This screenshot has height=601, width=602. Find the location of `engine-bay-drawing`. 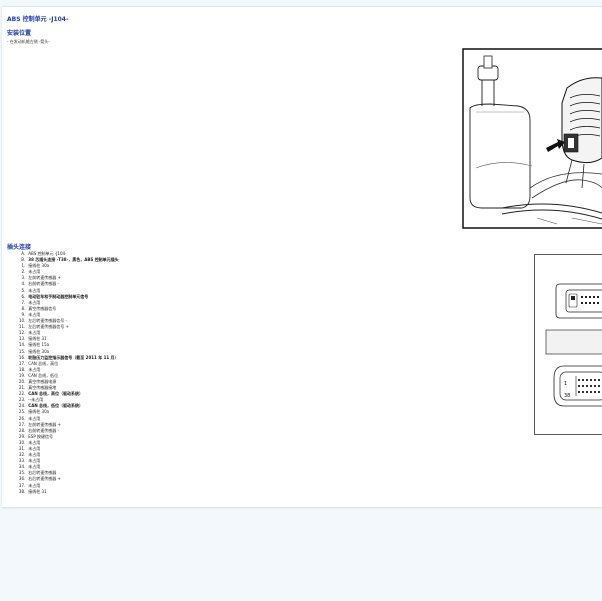

engine-bay-drawing is located at coordinates (532, 138).